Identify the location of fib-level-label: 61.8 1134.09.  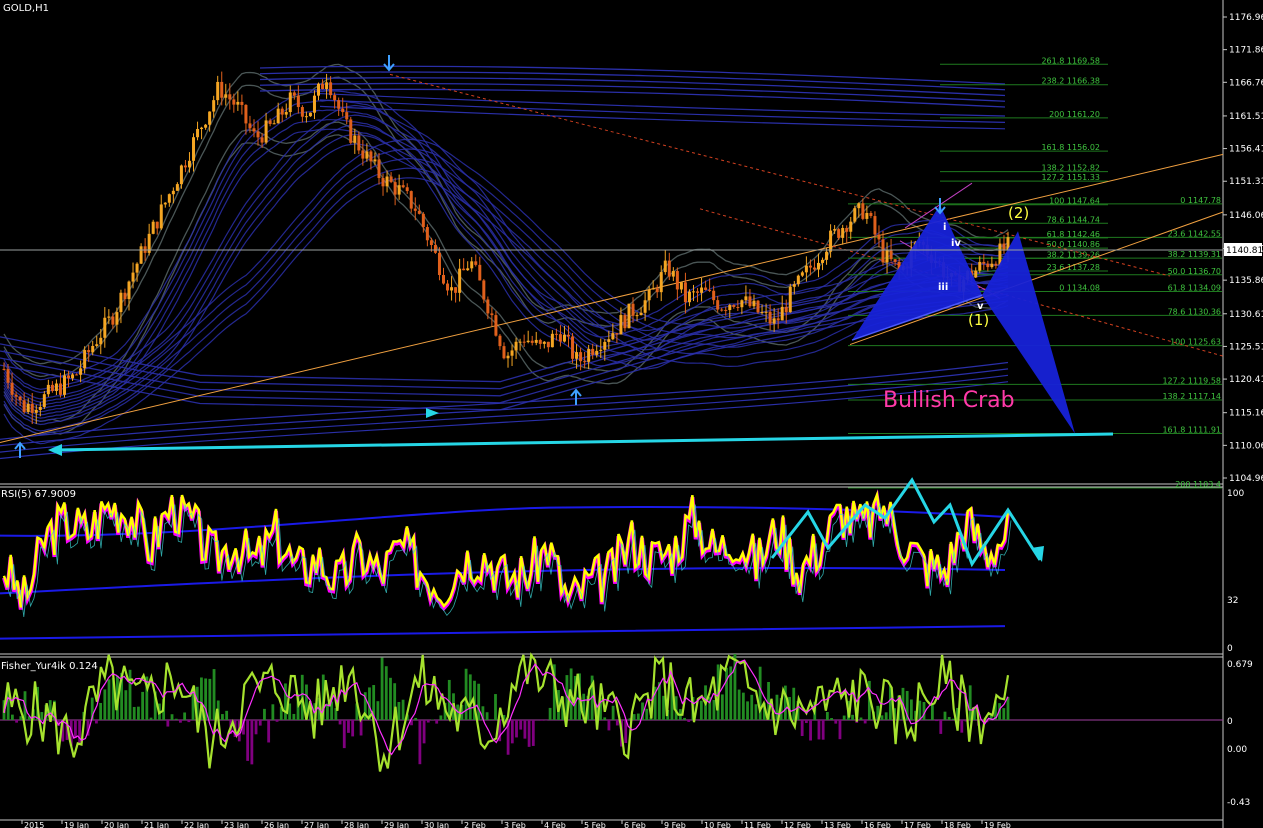
(1194, 287).